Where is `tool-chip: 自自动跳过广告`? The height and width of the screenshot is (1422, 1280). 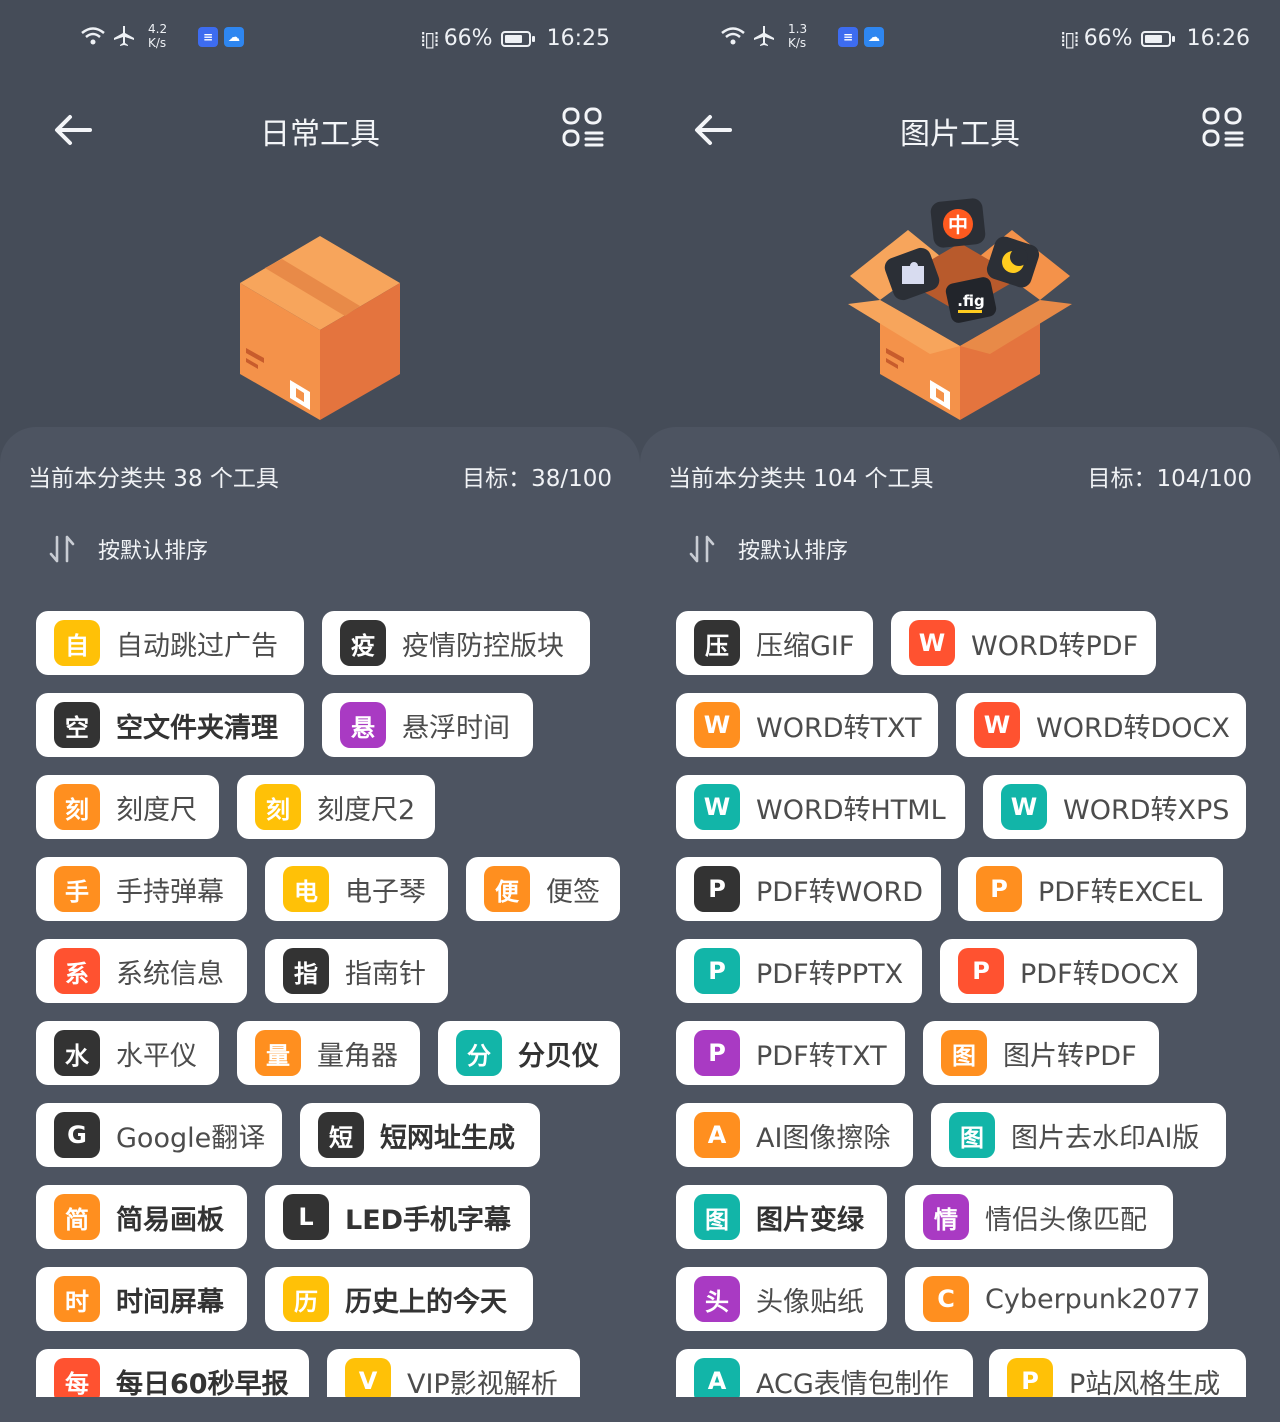
tool-chip: 自自动跳过广告 is located at coordinates (170, 643).